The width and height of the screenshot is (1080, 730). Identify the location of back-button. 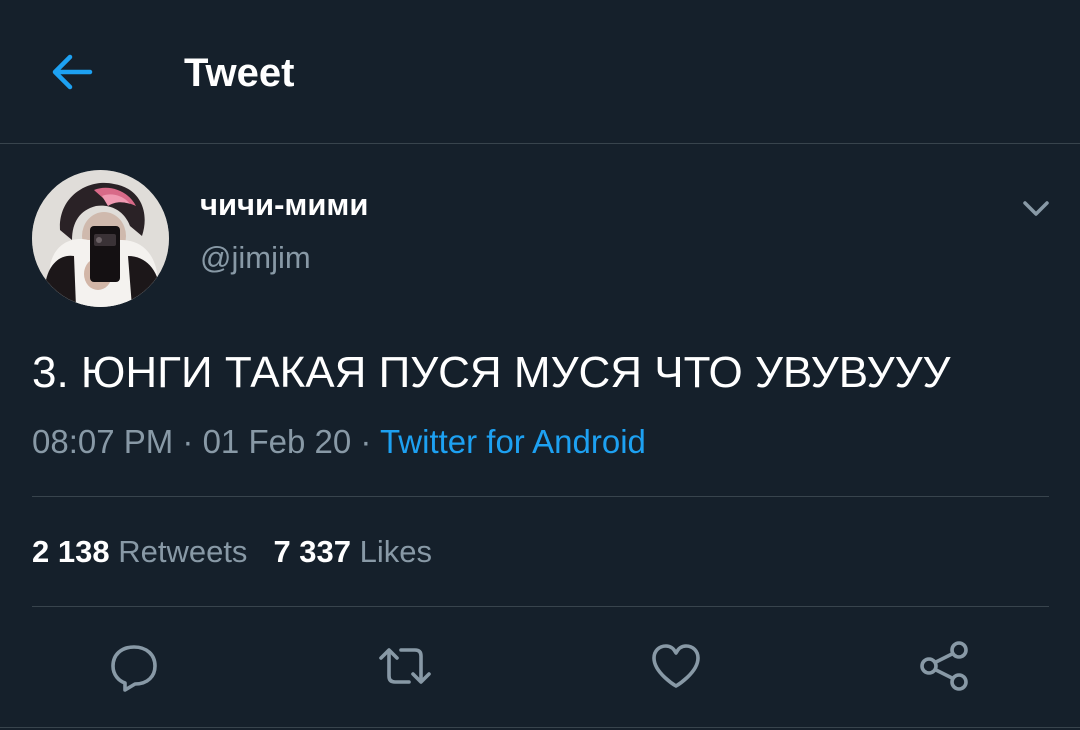
(72, 72).